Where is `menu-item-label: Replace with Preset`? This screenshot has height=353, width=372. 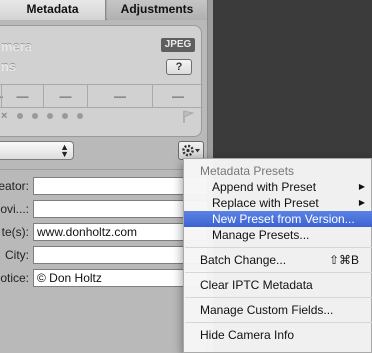
menu-item-label: Replace with Preset is located at coordinates (265, 203).